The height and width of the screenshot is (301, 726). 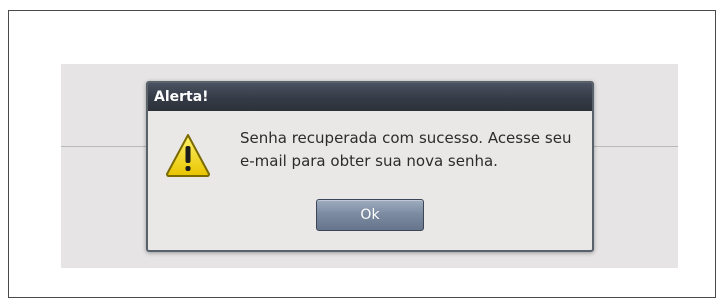 What do you see at coordinates (104, 146) in the screenshot?
I see `overlay-divider-left` at bounding box center [104, 146].